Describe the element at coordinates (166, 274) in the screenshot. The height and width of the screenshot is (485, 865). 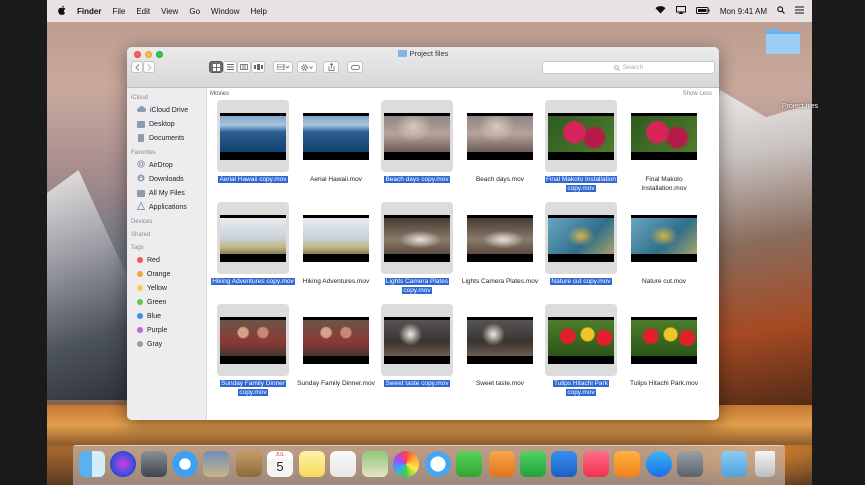
I see `sidebar-tag-orange: Orange` at that location.